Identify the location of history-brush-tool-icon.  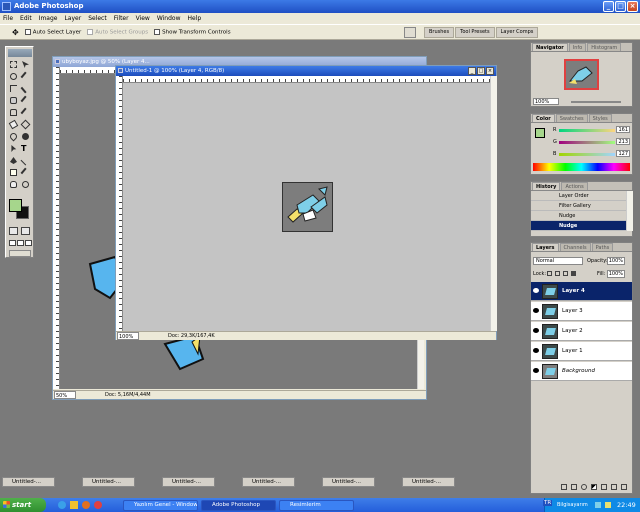
(25, 112).